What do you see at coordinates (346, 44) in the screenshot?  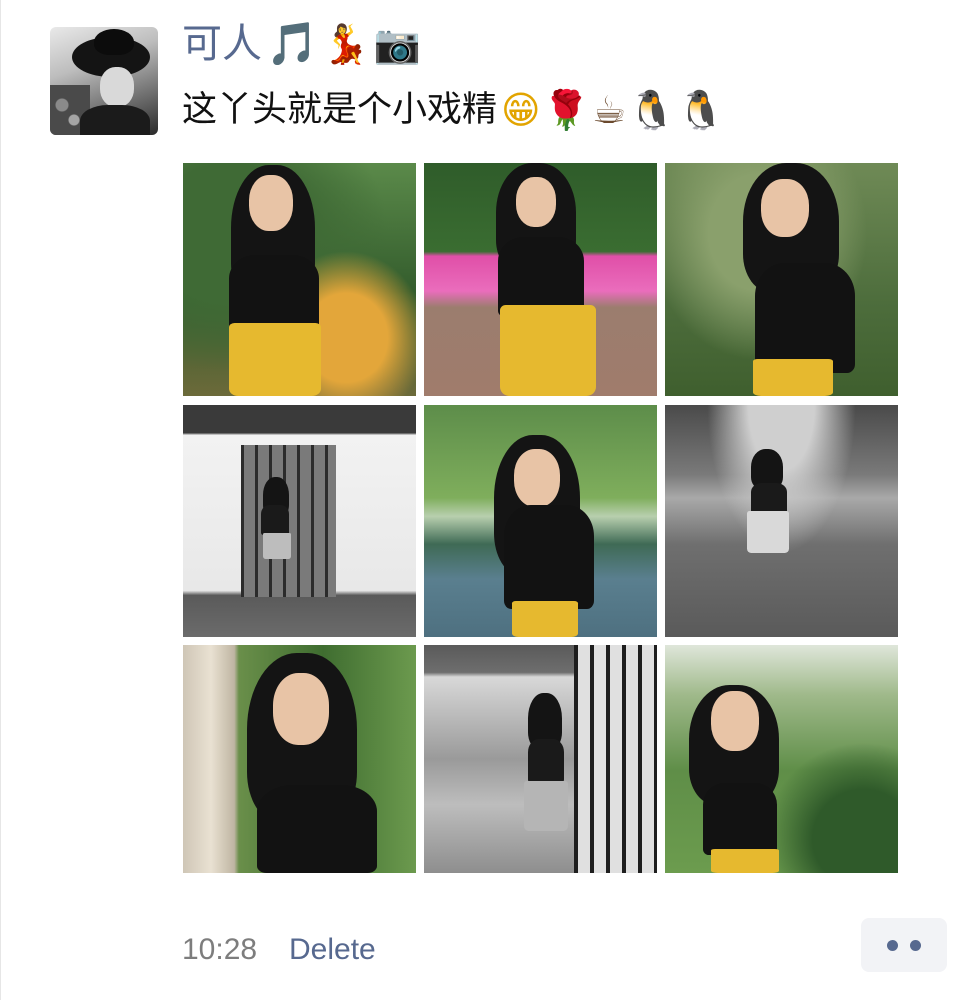 I see `dancer-icon: 💃` at bounding box center [346, 44].